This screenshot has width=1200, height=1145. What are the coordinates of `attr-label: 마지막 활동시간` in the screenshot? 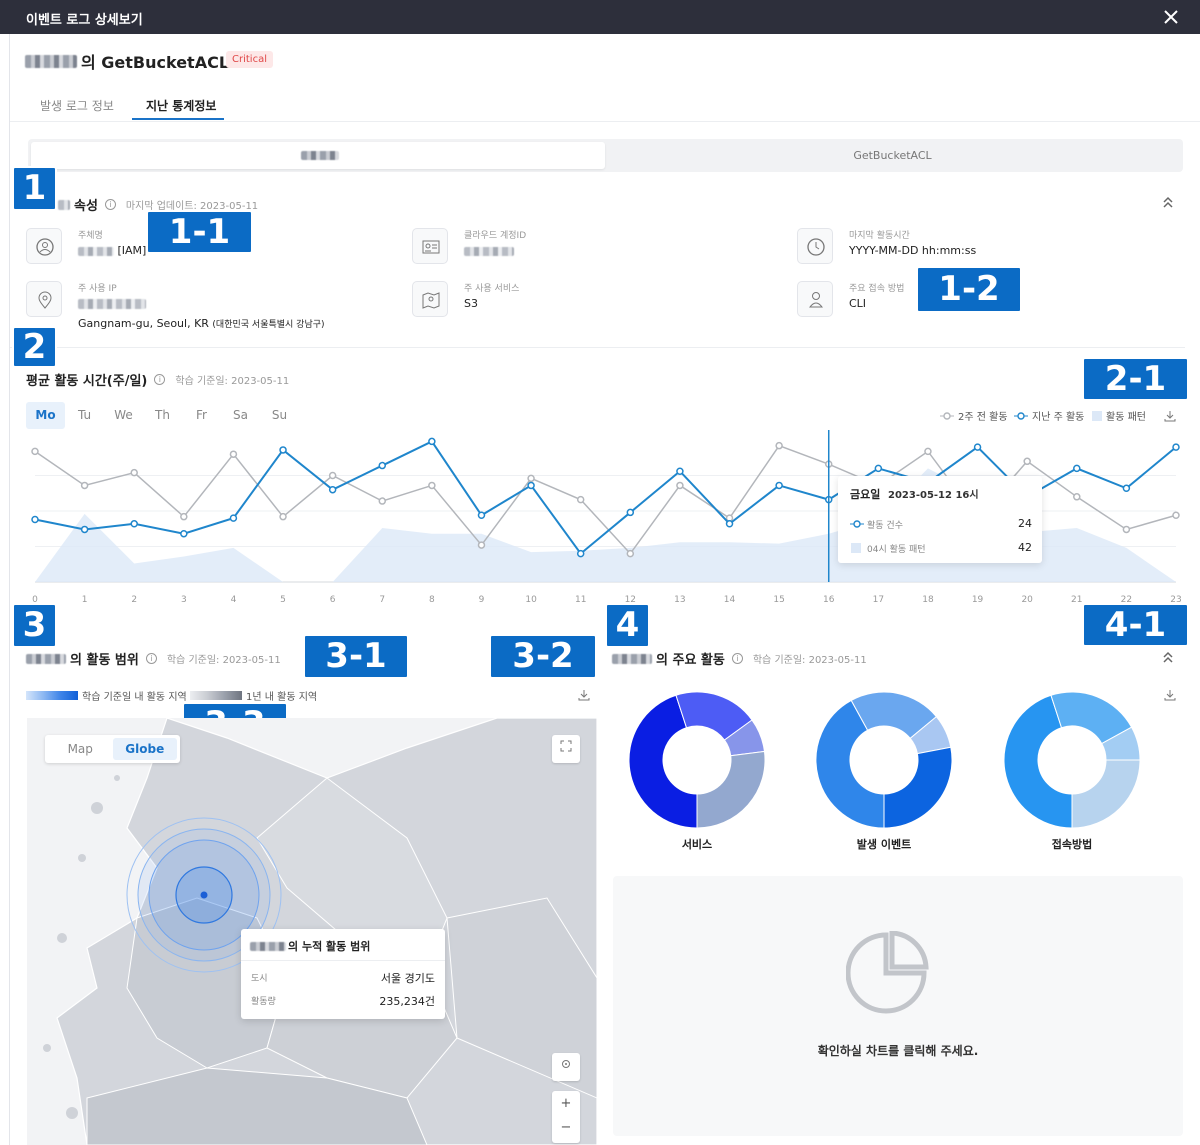 It's located at (879, 236).